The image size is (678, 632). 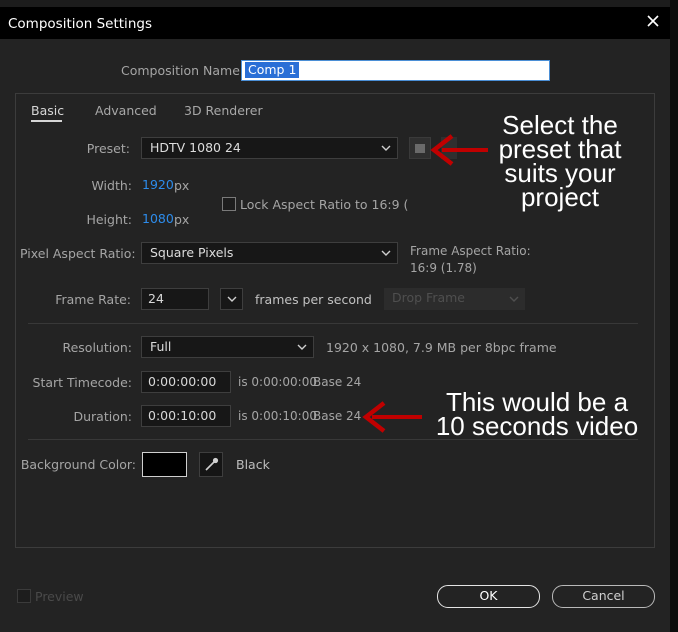 I want to click on resolution-select: Full, so click(x=227, y=347).